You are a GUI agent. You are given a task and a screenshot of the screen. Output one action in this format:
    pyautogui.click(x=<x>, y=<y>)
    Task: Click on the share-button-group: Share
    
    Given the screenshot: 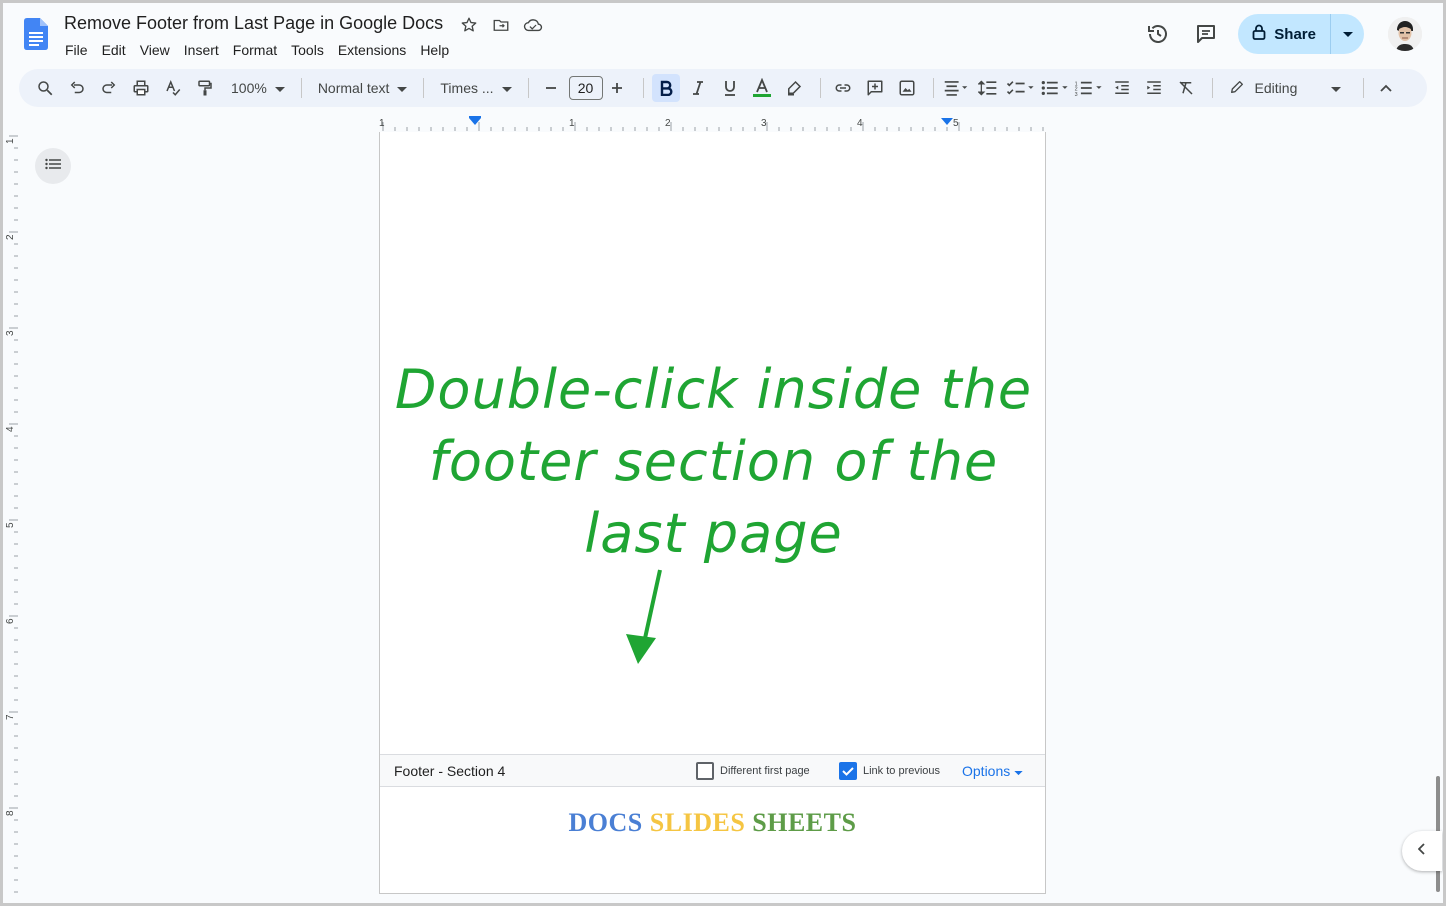 What is the action you would take?
    pyautogui.click(x=1301, y=34)
    